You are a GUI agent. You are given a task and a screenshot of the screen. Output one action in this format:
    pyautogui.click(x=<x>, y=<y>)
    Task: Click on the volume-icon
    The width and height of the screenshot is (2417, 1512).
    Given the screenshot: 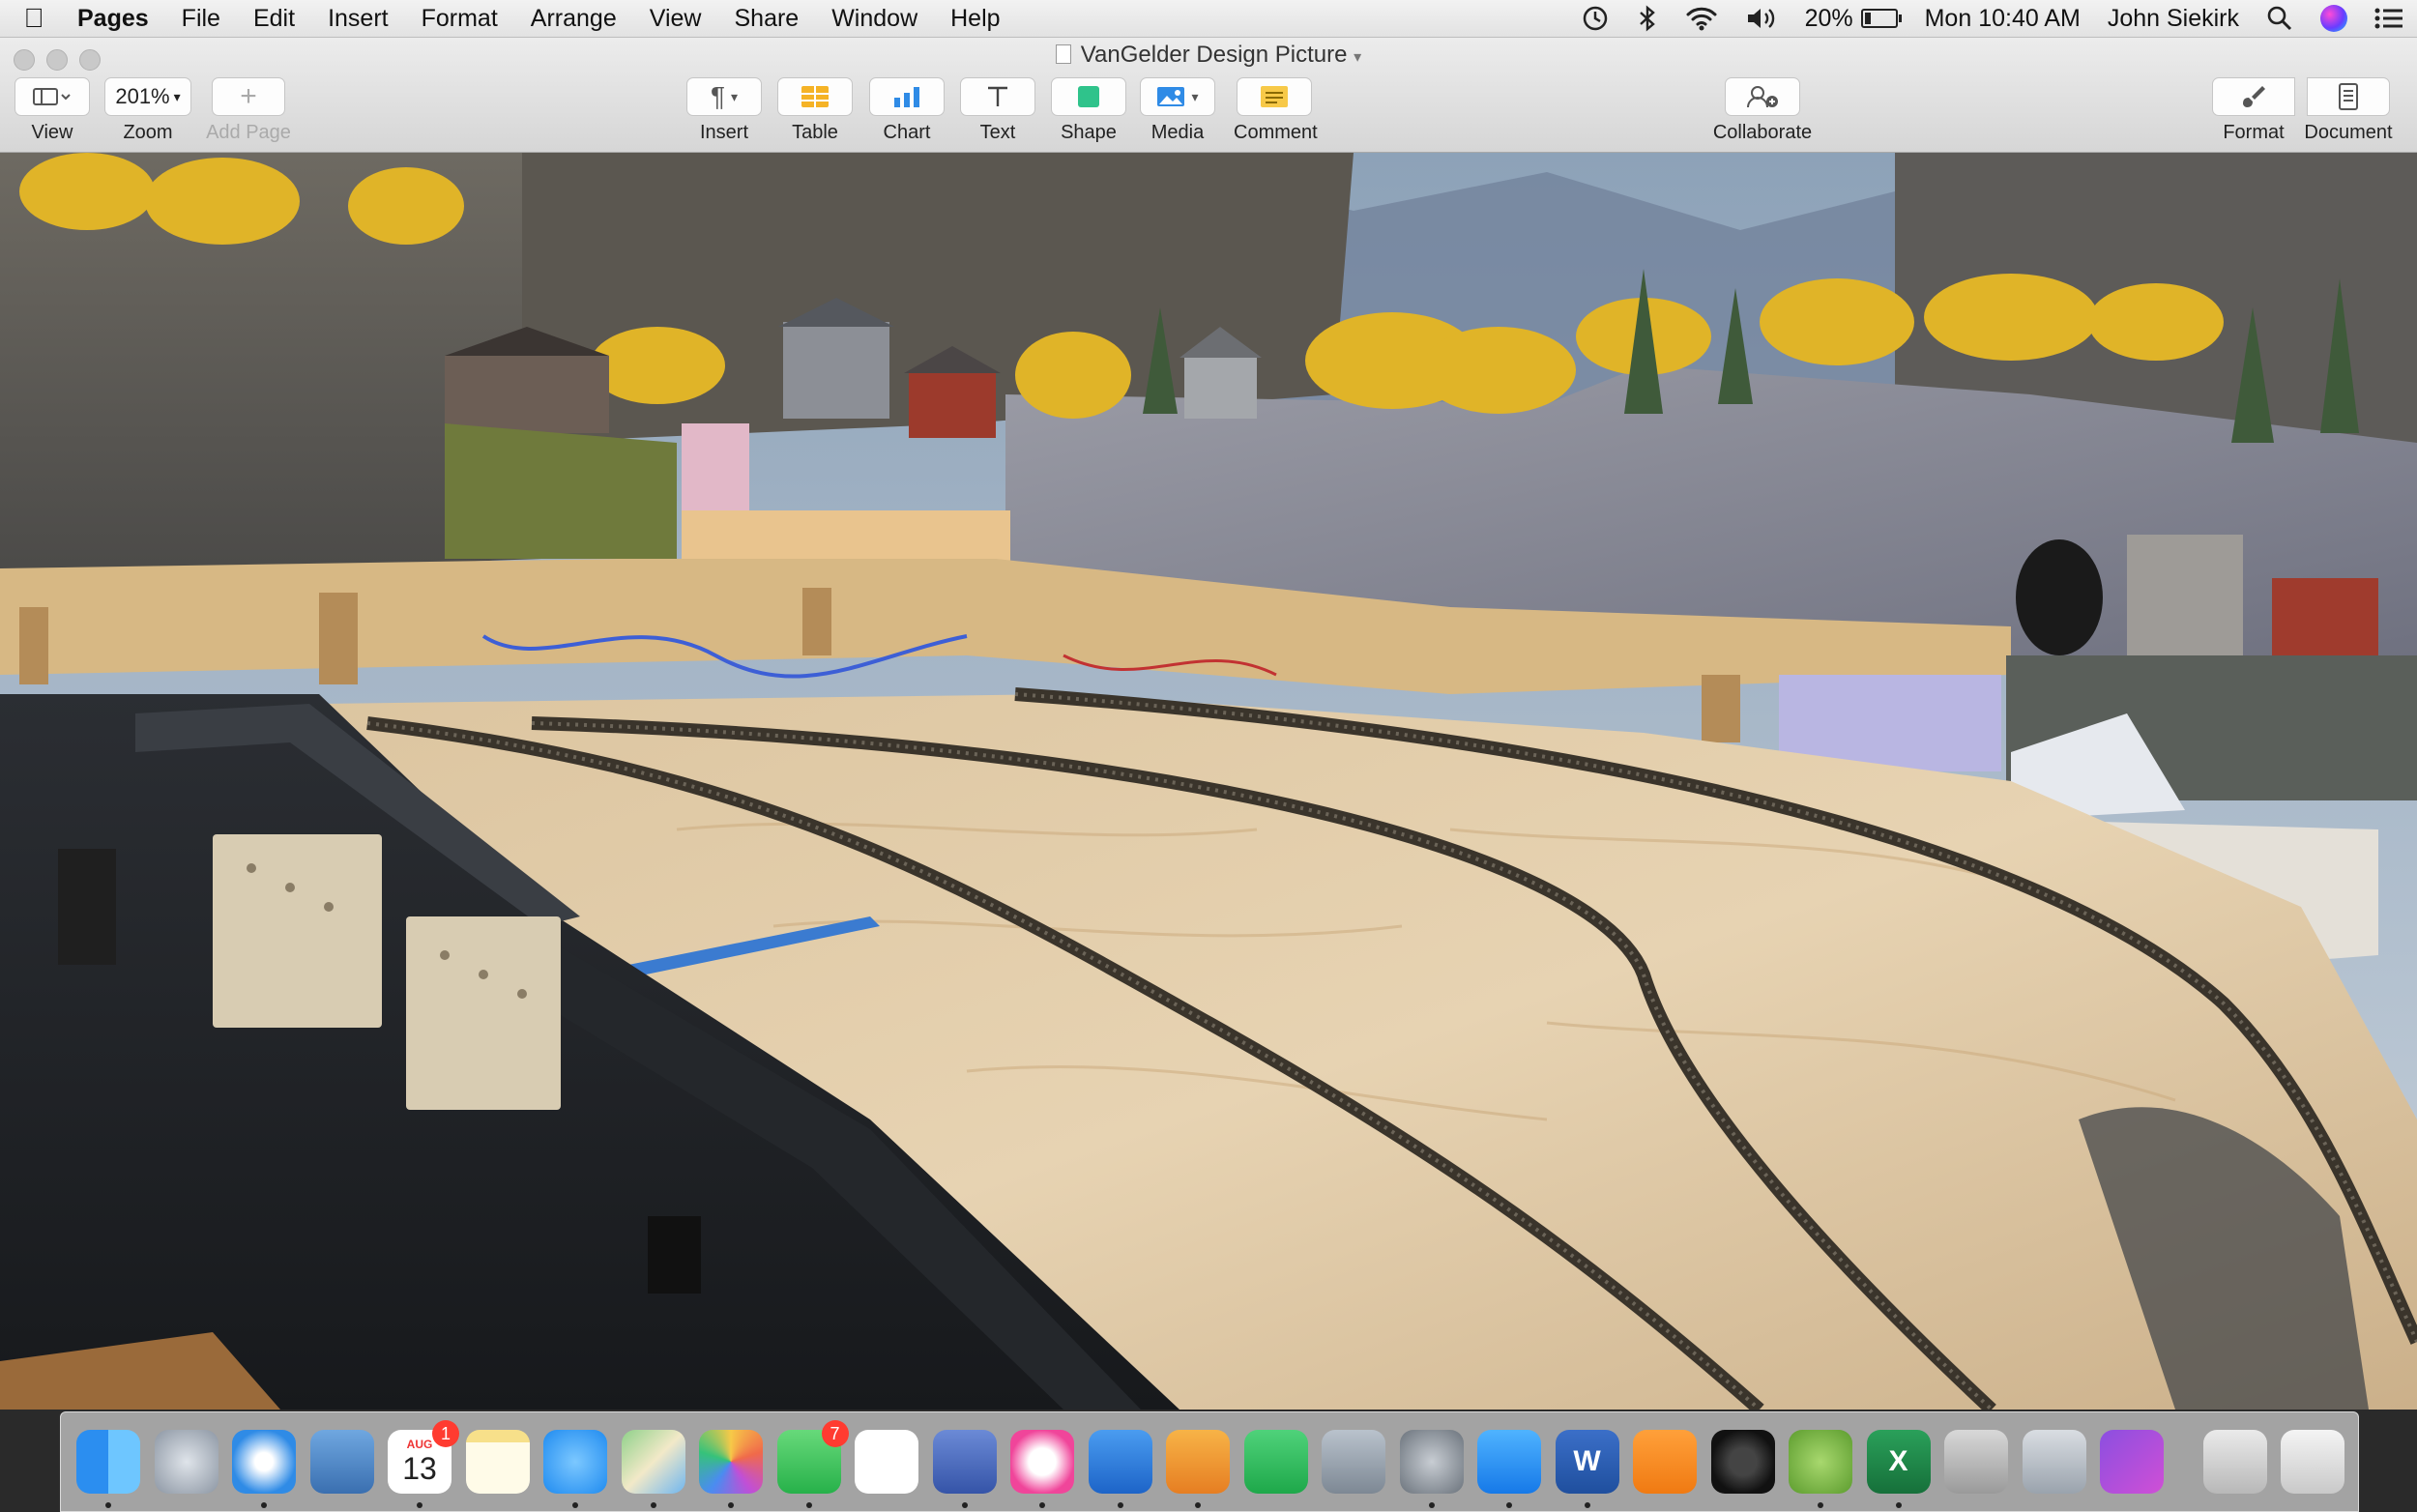 What is the action you would take?
    pyautogui.click(x=1761, y=18)
    